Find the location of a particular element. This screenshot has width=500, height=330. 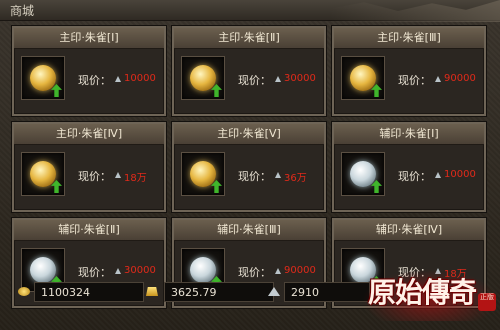

logo-stamp: 正版 is located at coordinates (487, 302).